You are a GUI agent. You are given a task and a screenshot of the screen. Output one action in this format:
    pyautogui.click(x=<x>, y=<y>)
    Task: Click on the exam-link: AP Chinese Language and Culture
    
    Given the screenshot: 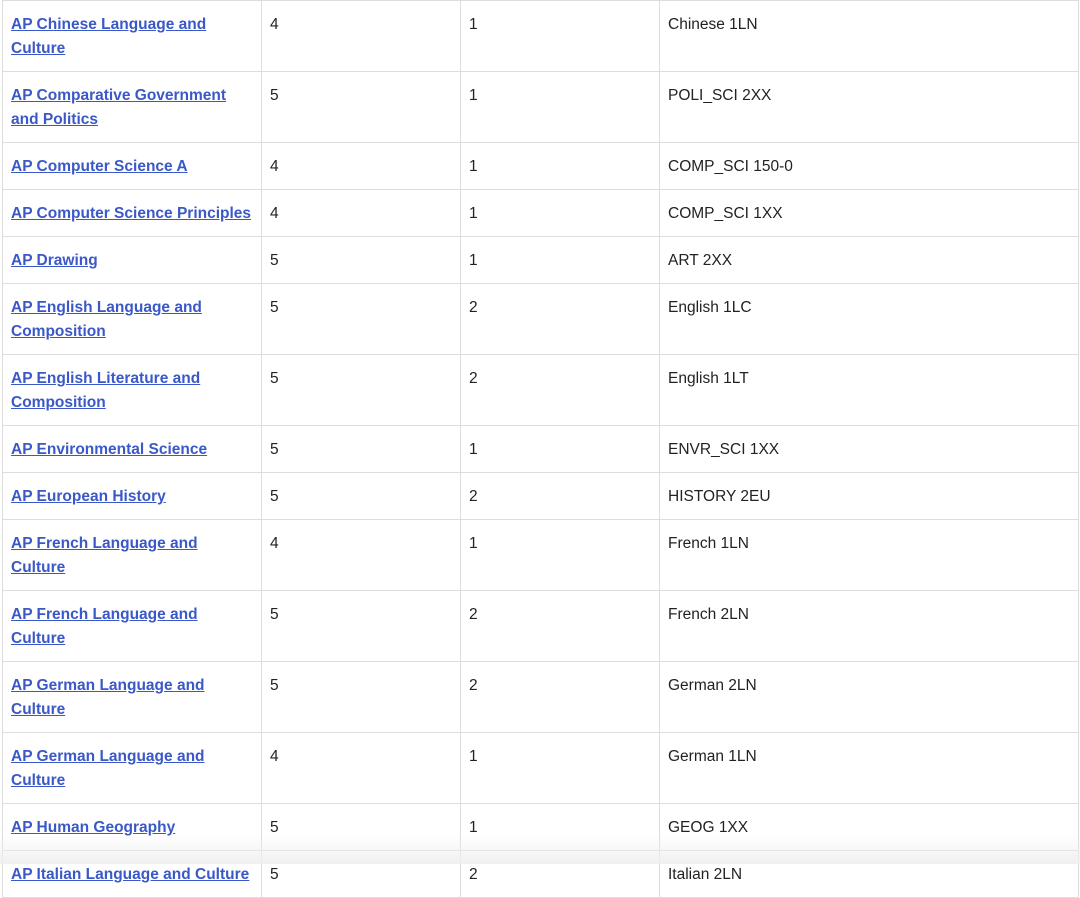 What is the action you would take?
    pyautogui.click(x=108, y=36)
    